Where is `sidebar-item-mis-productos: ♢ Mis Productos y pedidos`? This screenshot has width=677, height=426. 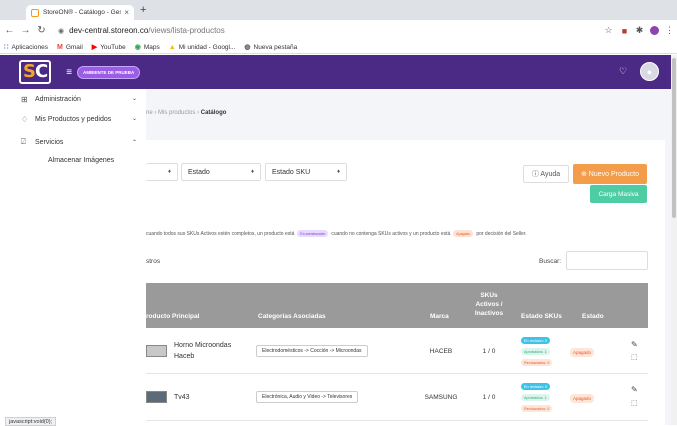
sidebar-item-mis-productos: ♢ Mis Productos y pedidos is located at coordinates (66, 119).